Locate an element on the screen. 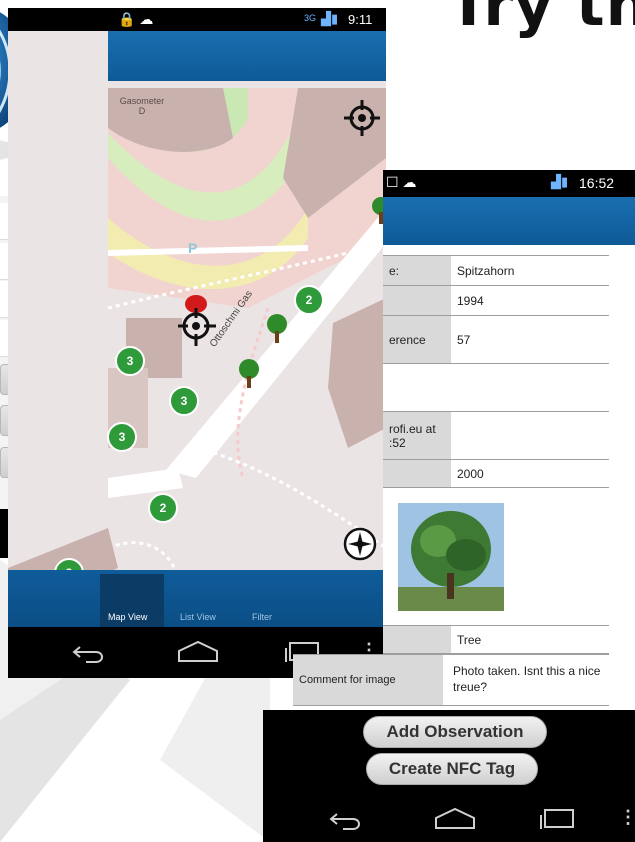 This screenshot has width=635, height=842. tab-label: Map View is located at coordinates (128, 617).